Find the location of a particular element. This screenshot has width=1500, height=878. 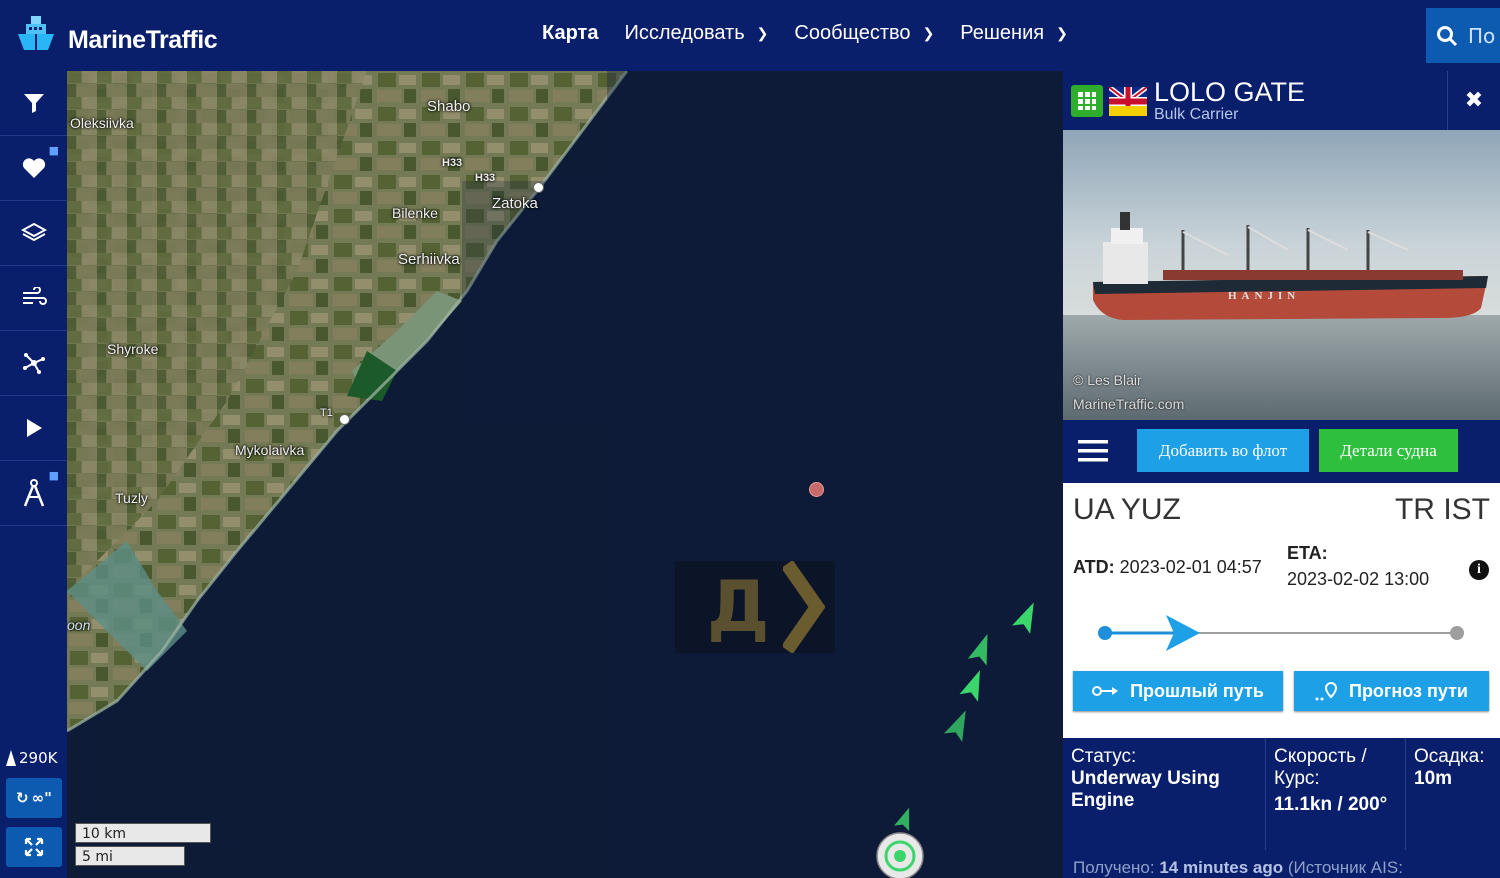

refresh-label: ∞" is located at coordinates (41, 798).